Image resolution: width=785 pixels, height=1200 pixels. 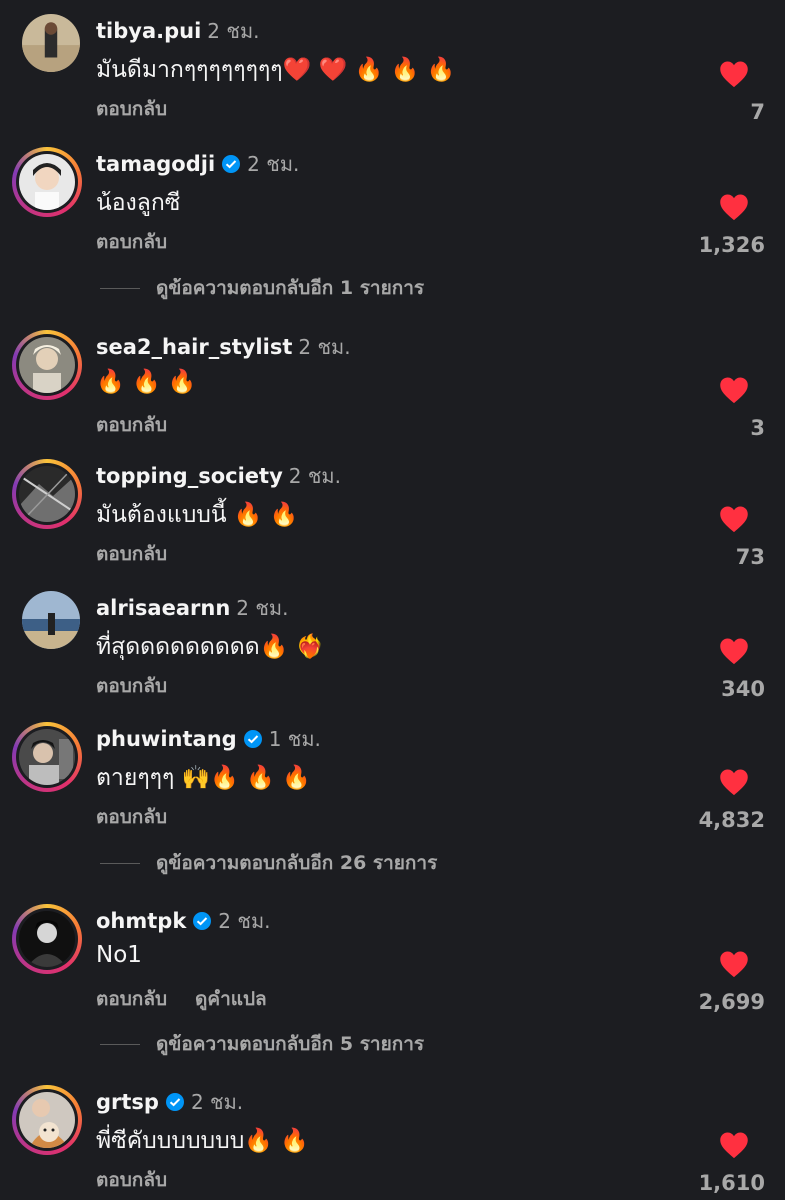 What do you see at coordinates (705, 1002) in the screenshot?
I see `like-count: 2,699` at bounding box center [705, 1002].